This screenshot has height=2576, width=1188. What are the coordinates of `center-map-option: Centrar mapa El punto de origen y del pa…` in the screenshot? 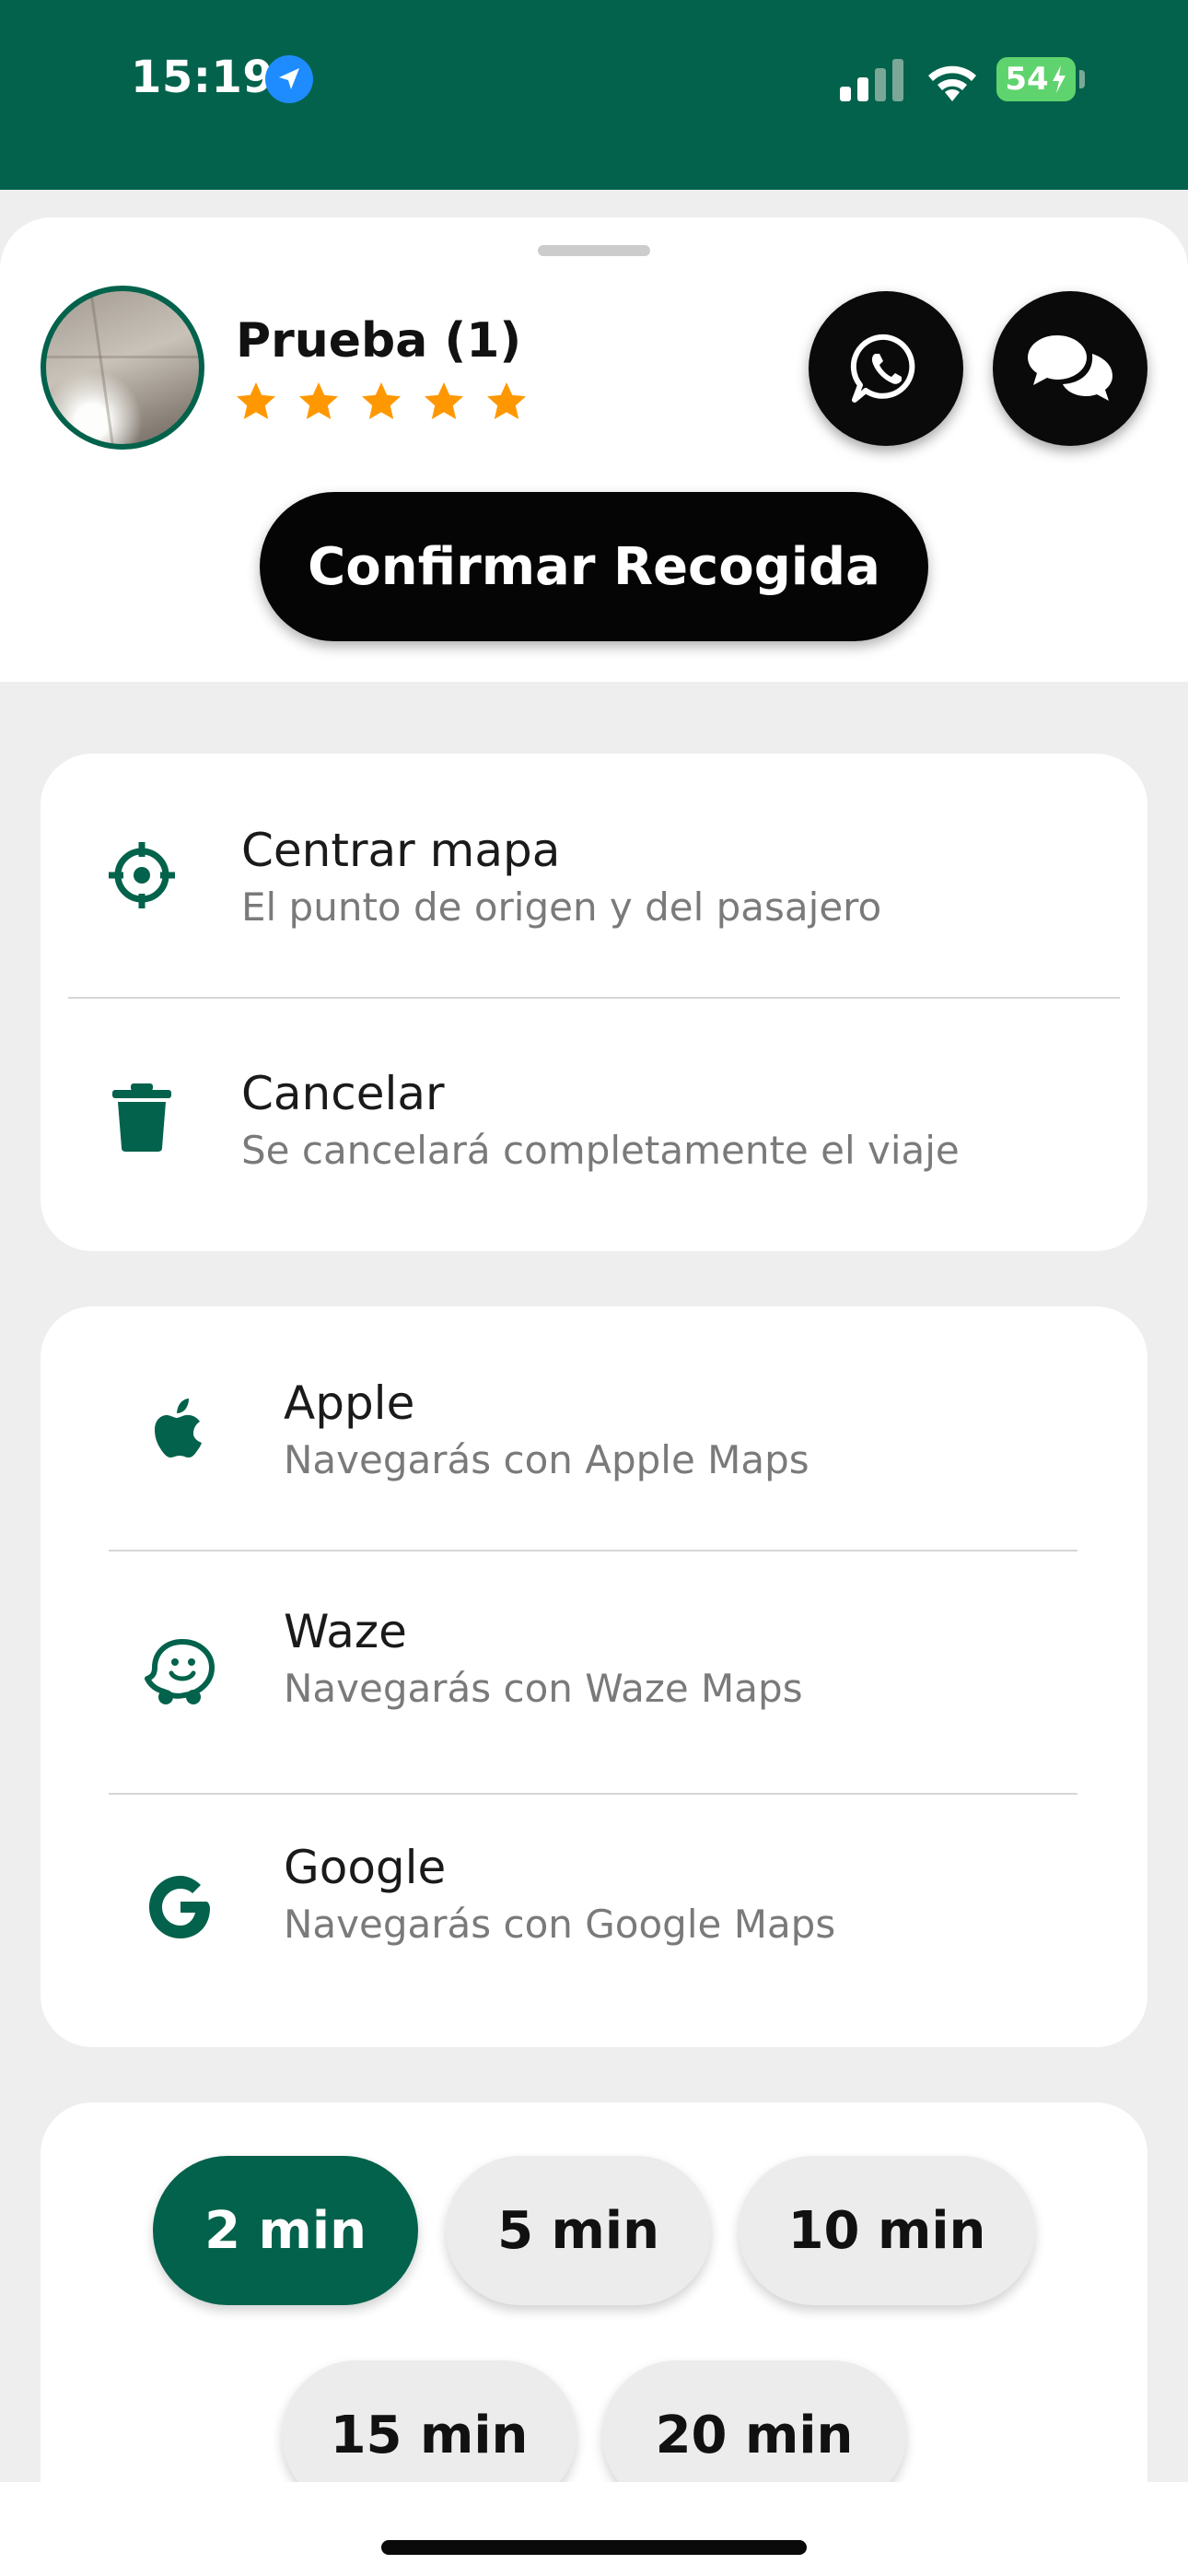 It's located at (594, 875).